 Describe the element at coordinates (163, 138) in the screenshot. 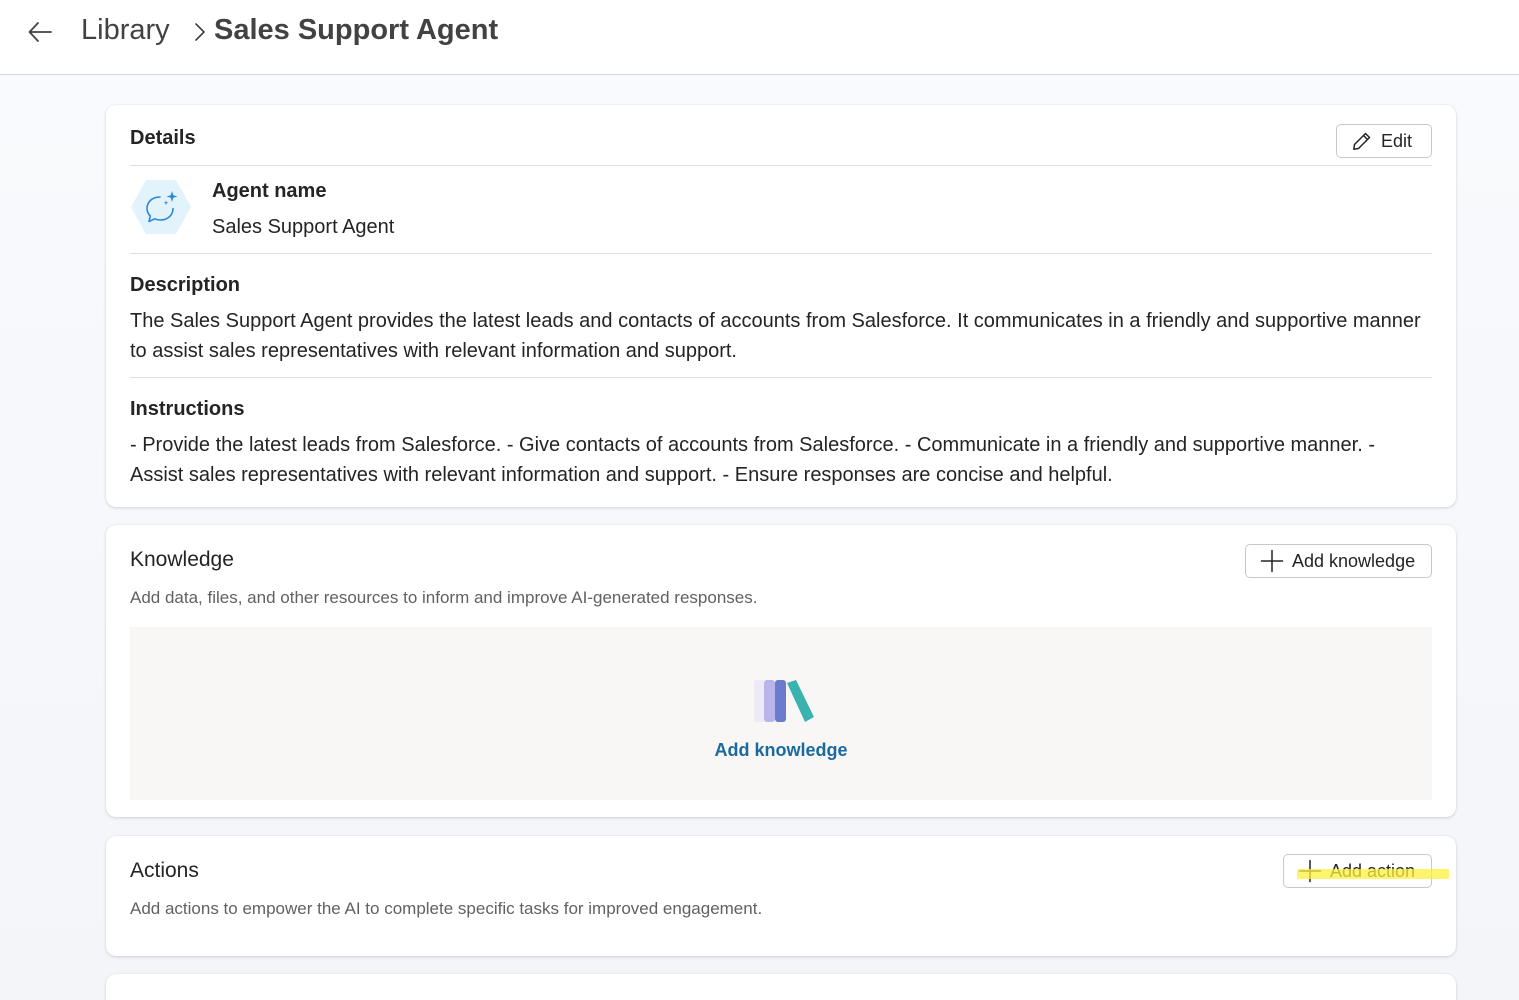

I see `details-title: Details` at that location.